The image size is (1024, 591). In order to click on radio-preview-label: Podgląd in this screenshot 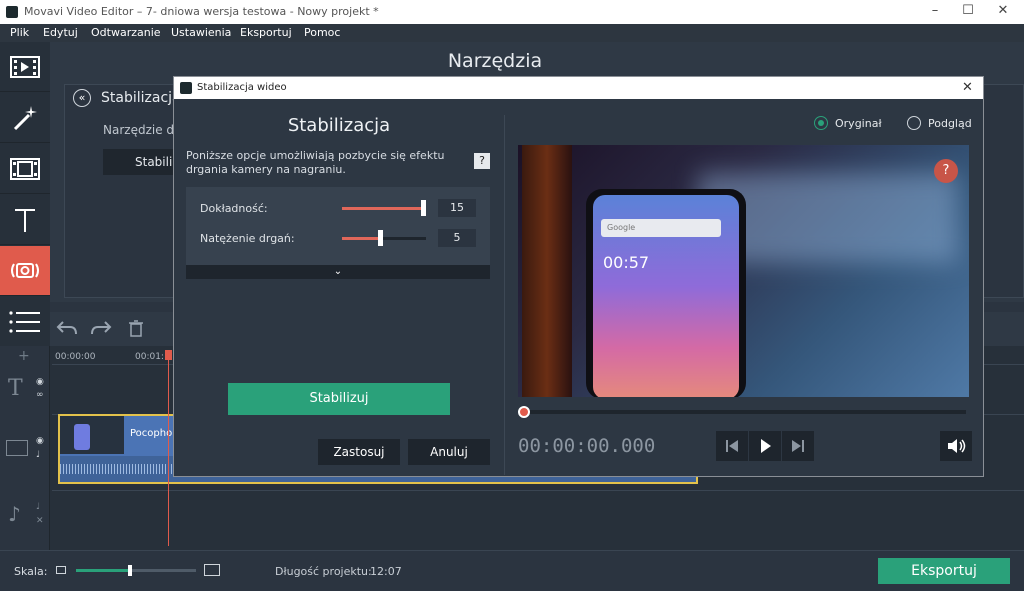, I will do `click(950, 123)`.